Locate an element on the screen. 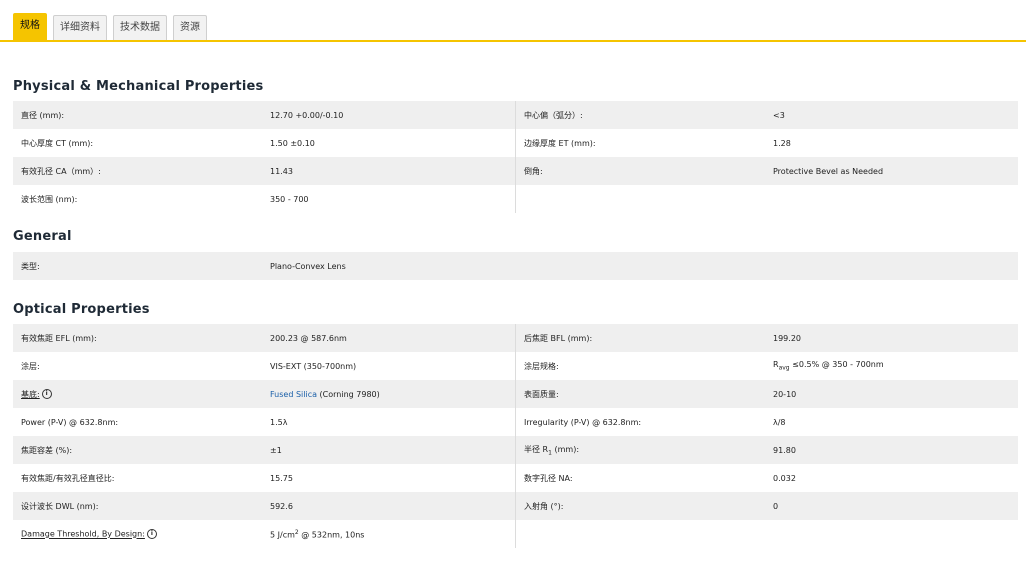 The height and width of the screenshot is (579, 1026). section-title-physical: Physical & Mechanical Properties is located at coordinates (138, 86).